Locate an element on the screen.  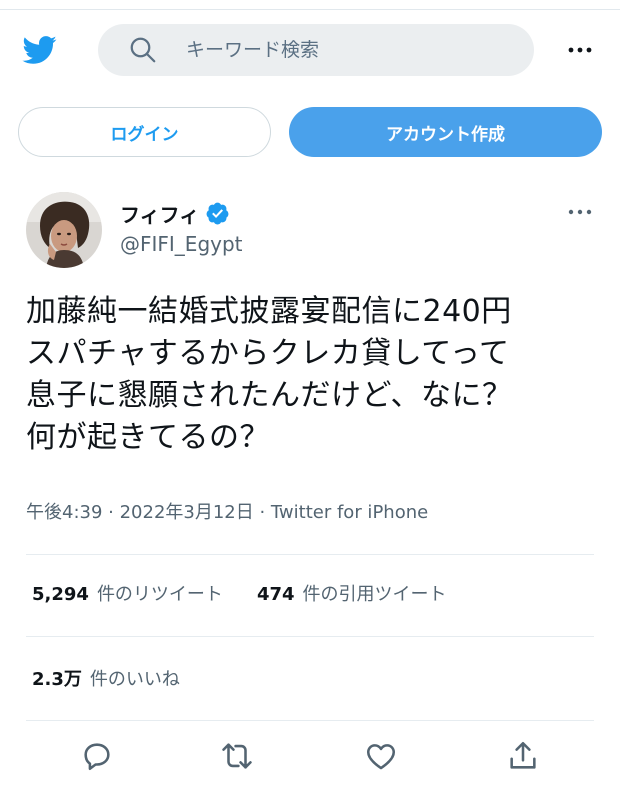
verified-badge-icon is located at coordinates (217, 213).